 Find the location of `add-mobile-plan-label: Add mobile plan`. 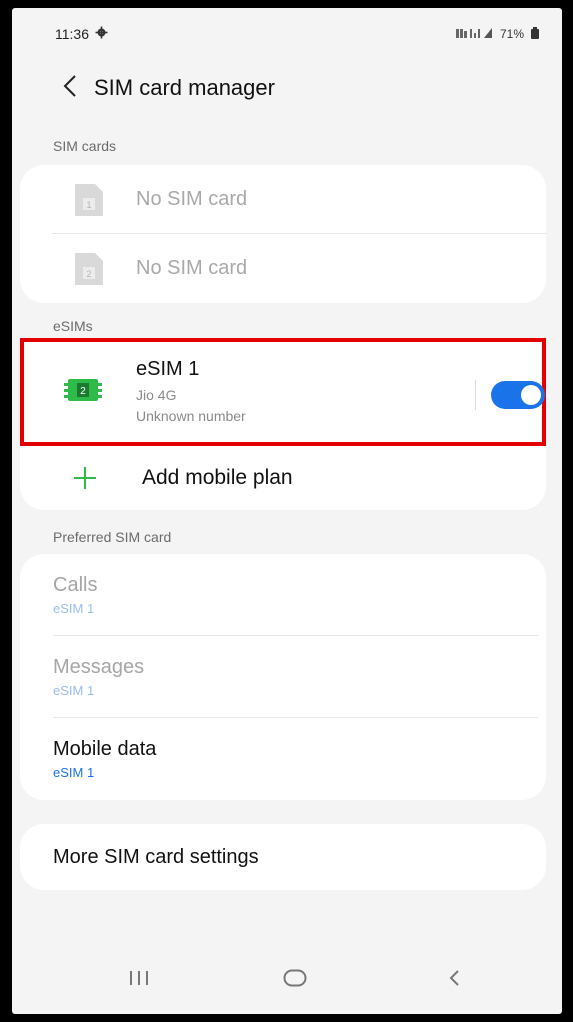

add-mobile-plan-label: Add mobile plan is located at coordinates (217, 477).